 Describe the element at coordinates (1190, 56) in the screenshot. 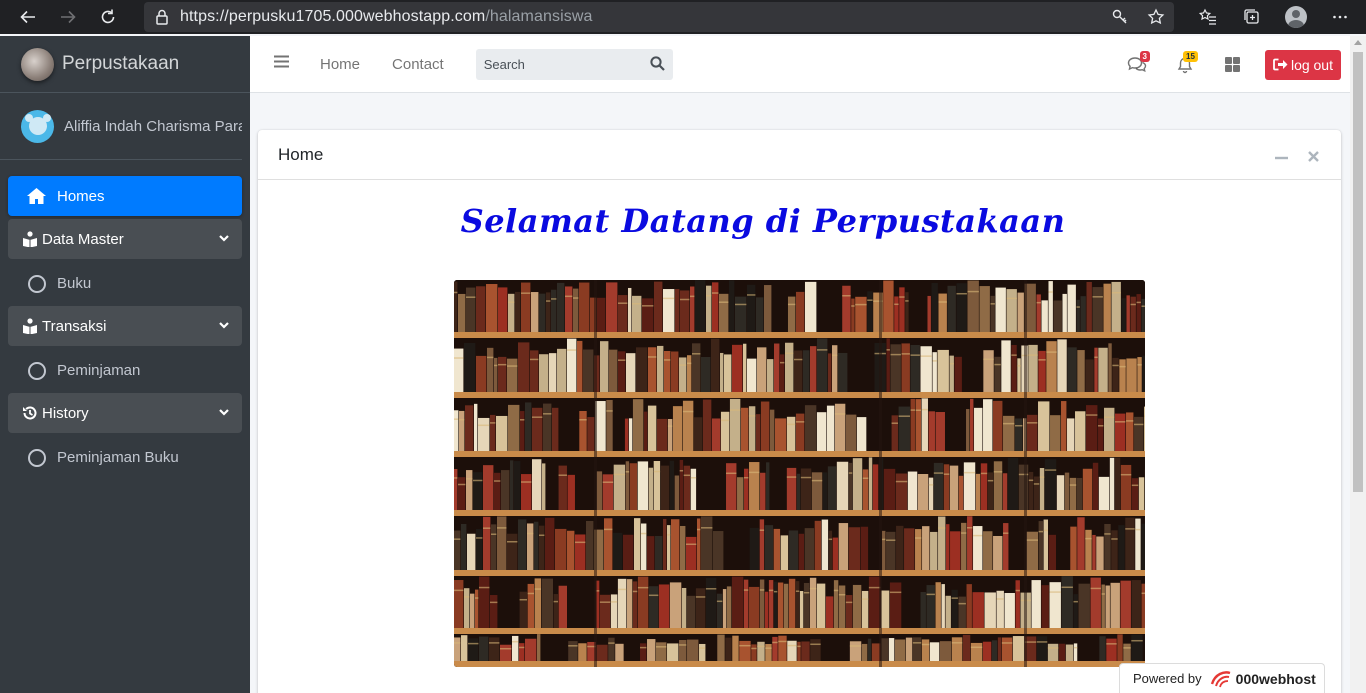

I see `notifications-count-badge: 15` at that location.